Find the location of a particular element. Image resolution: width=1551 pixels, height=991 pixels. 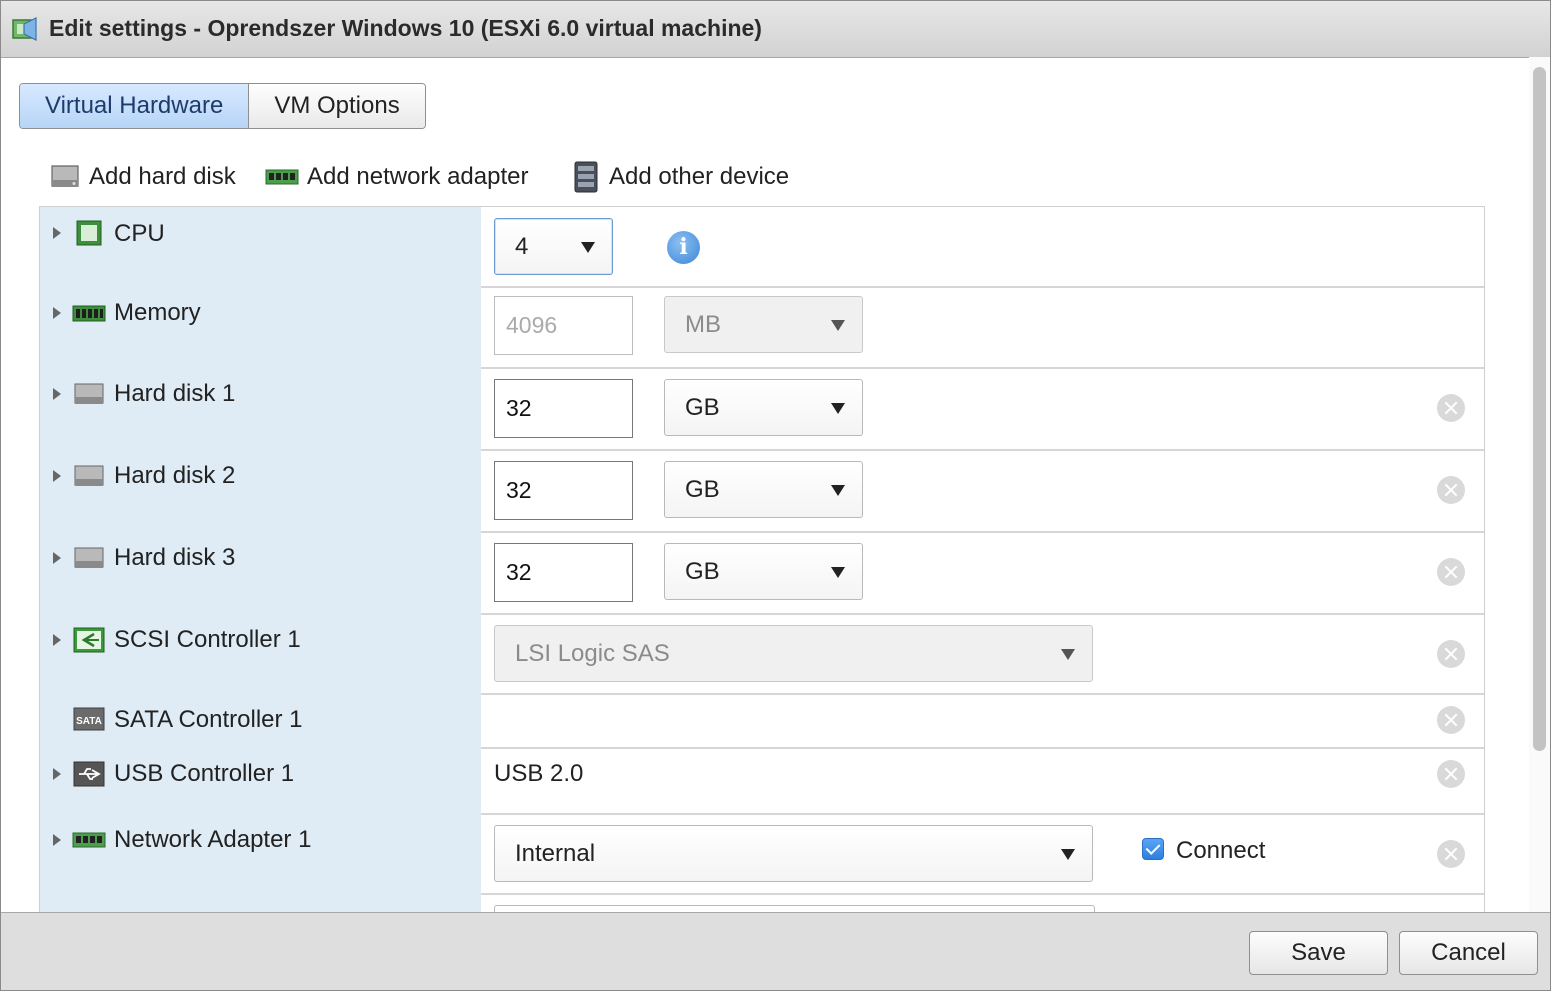

hard-disk-1-size-input is located at coordinates (563, 408).